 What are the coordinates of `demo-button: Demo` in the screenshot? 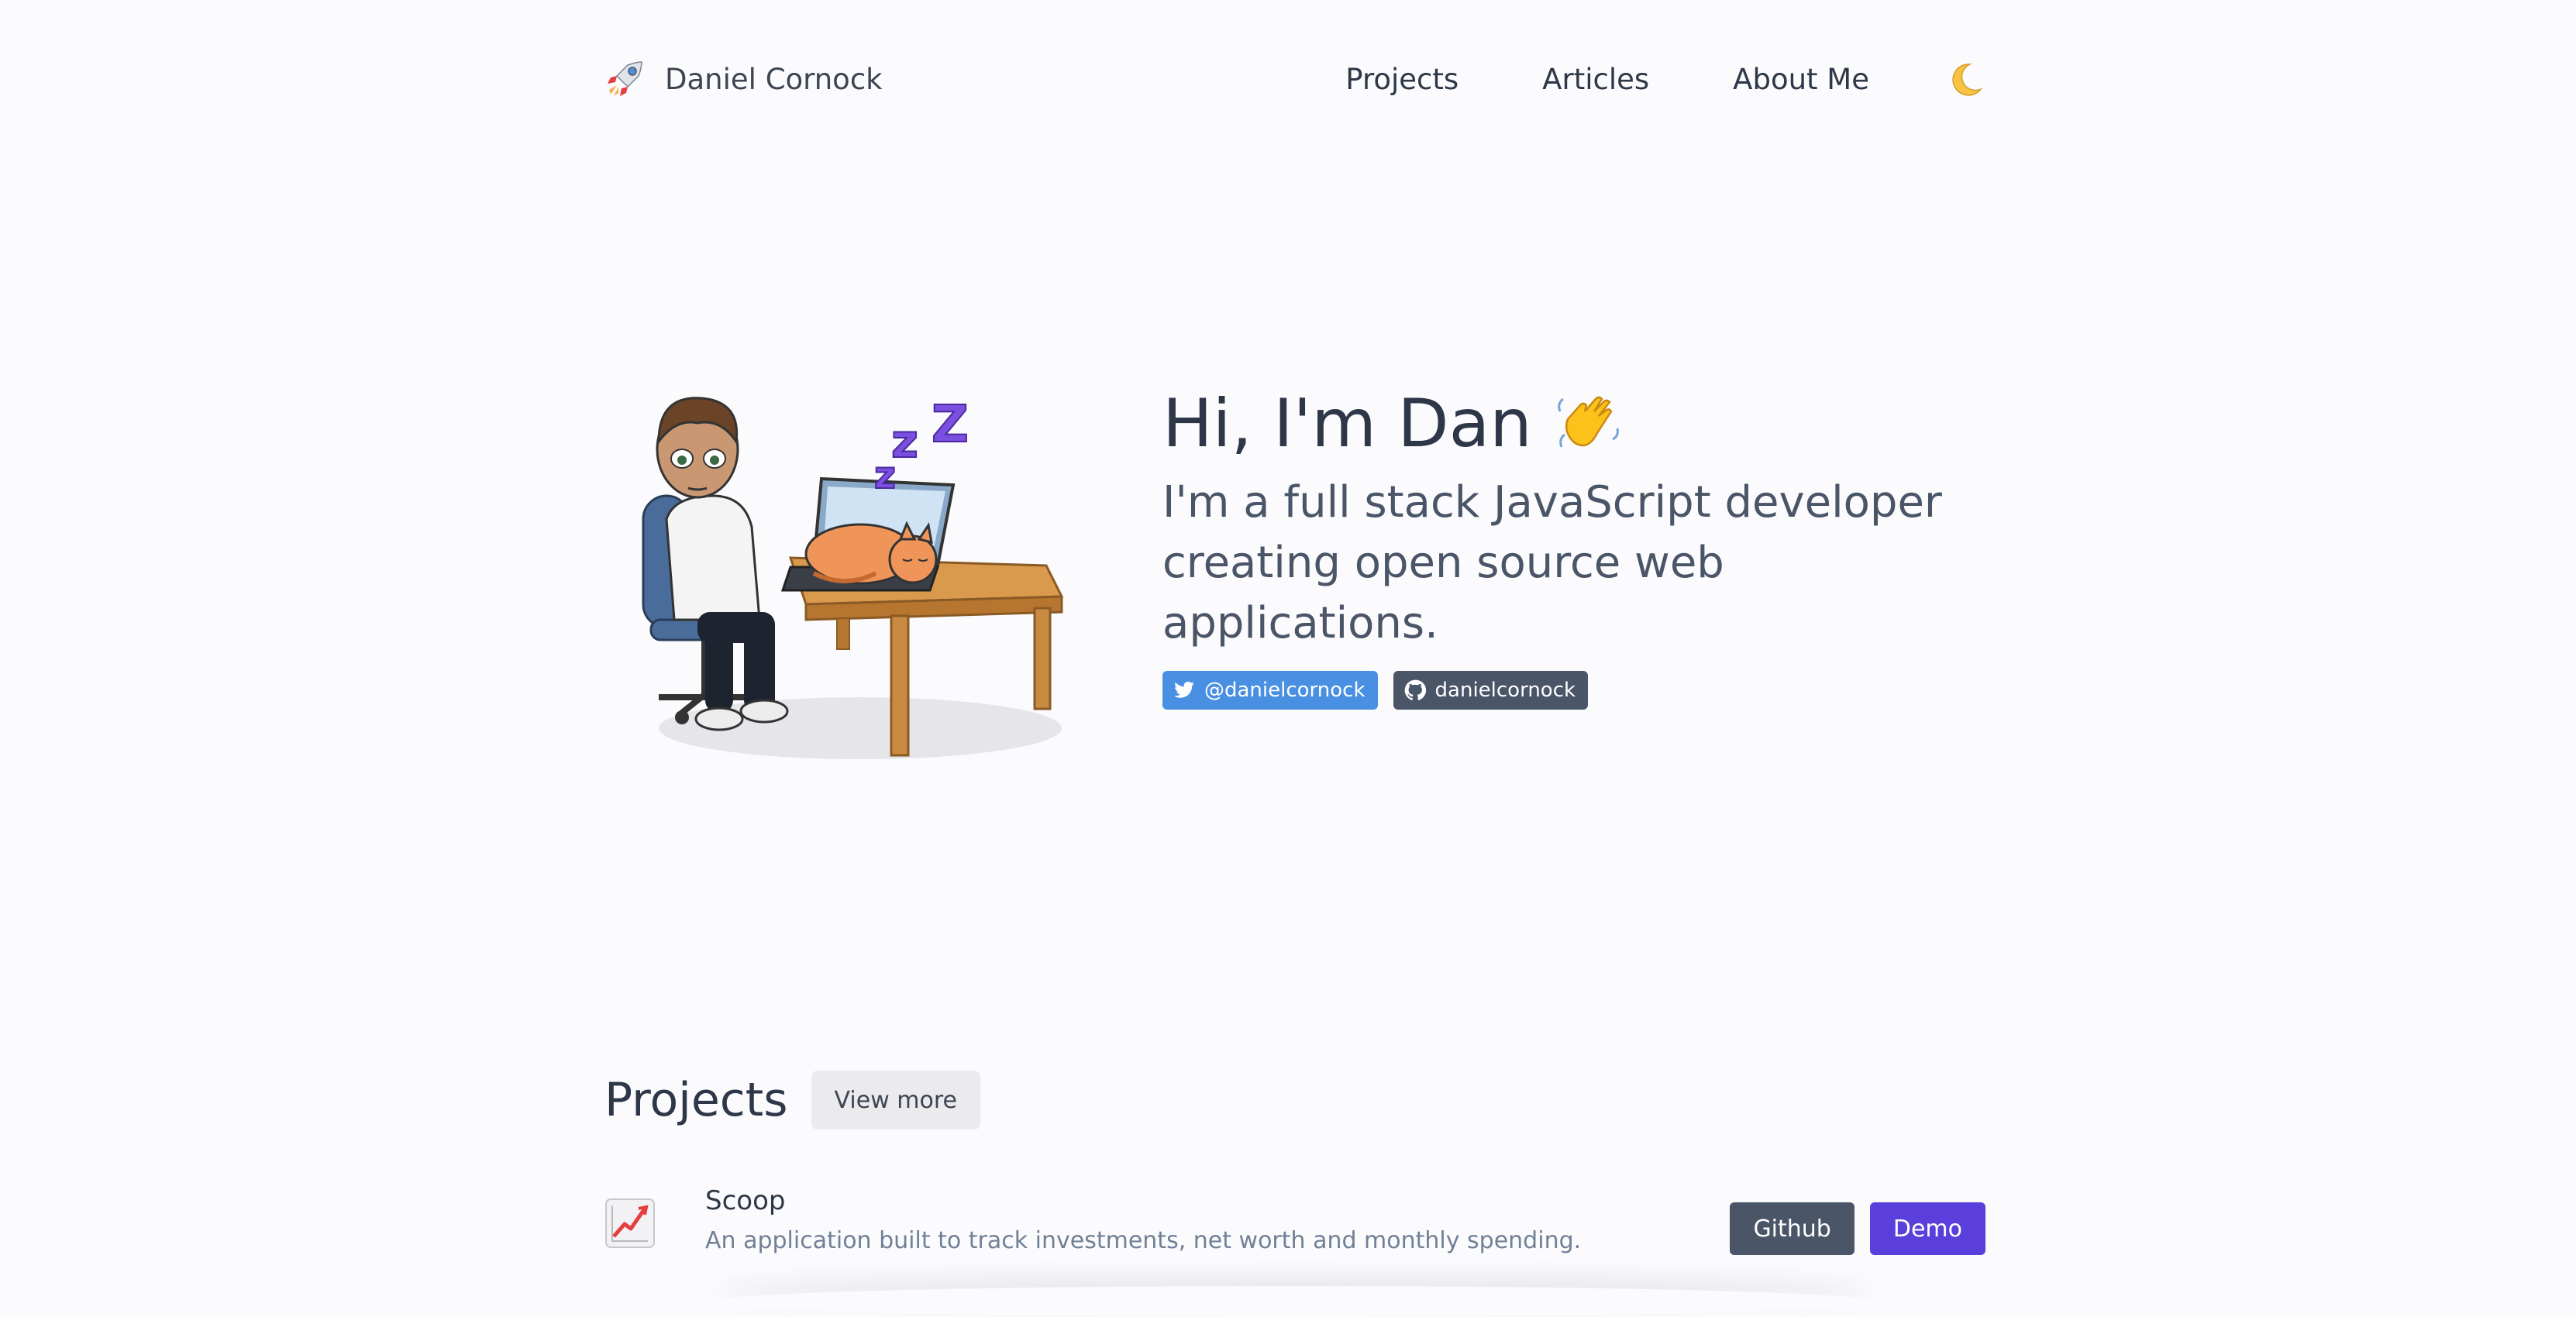 It's located at (1927, 1228).